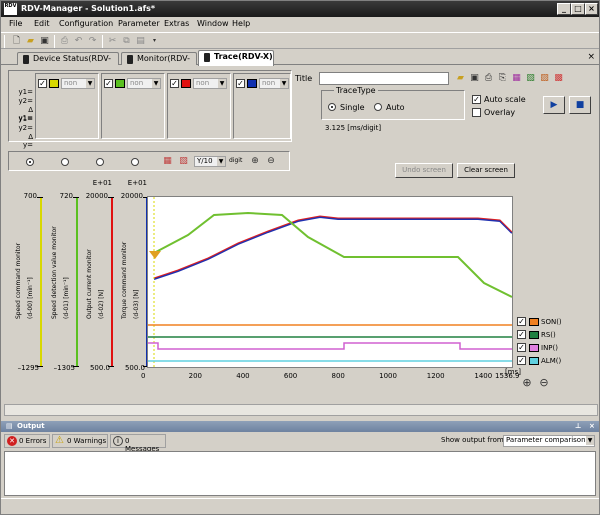 This screenshot has width=600, height=515. Describe the element at coordinates (176, 23) in the screenshot. I see `menu-extras: Extras` at that location.